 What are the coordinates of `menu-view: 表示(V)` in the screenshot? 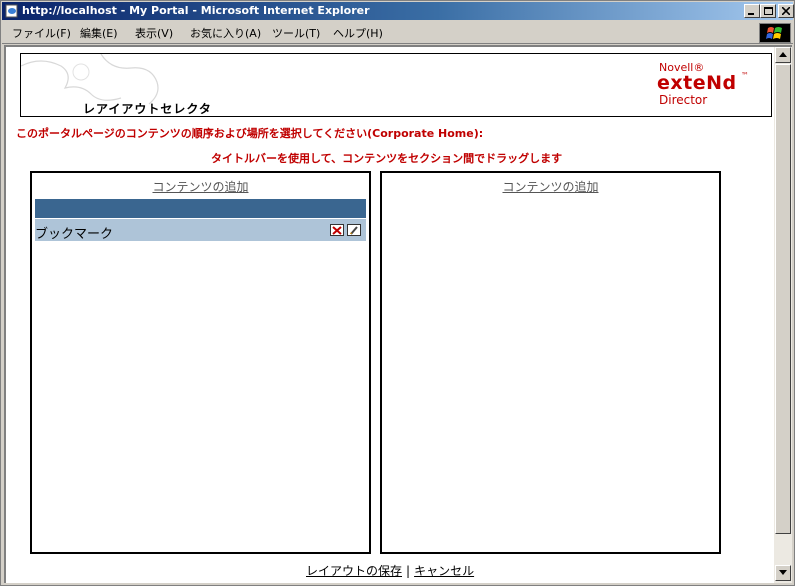 It's located at (154, 33).